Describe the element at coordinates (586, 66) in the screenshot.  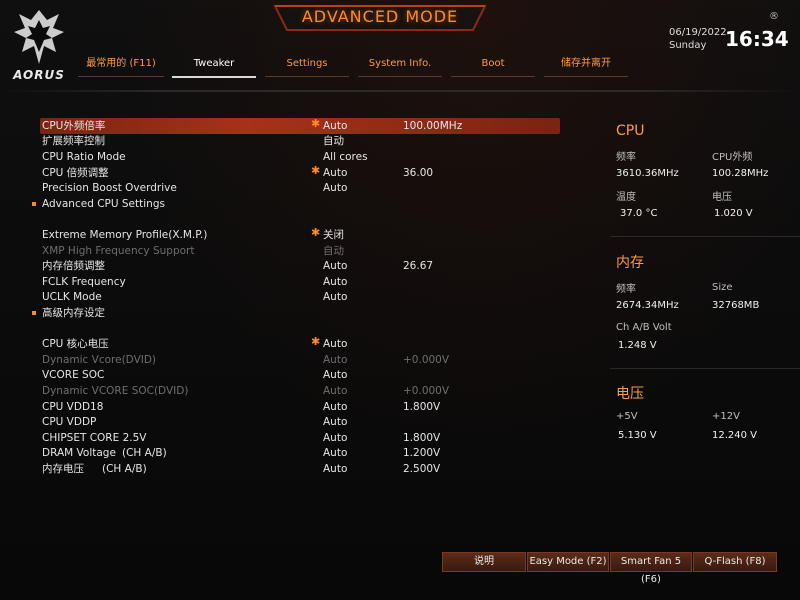
I see `tab-save-exit: 储存并离开` at that location.